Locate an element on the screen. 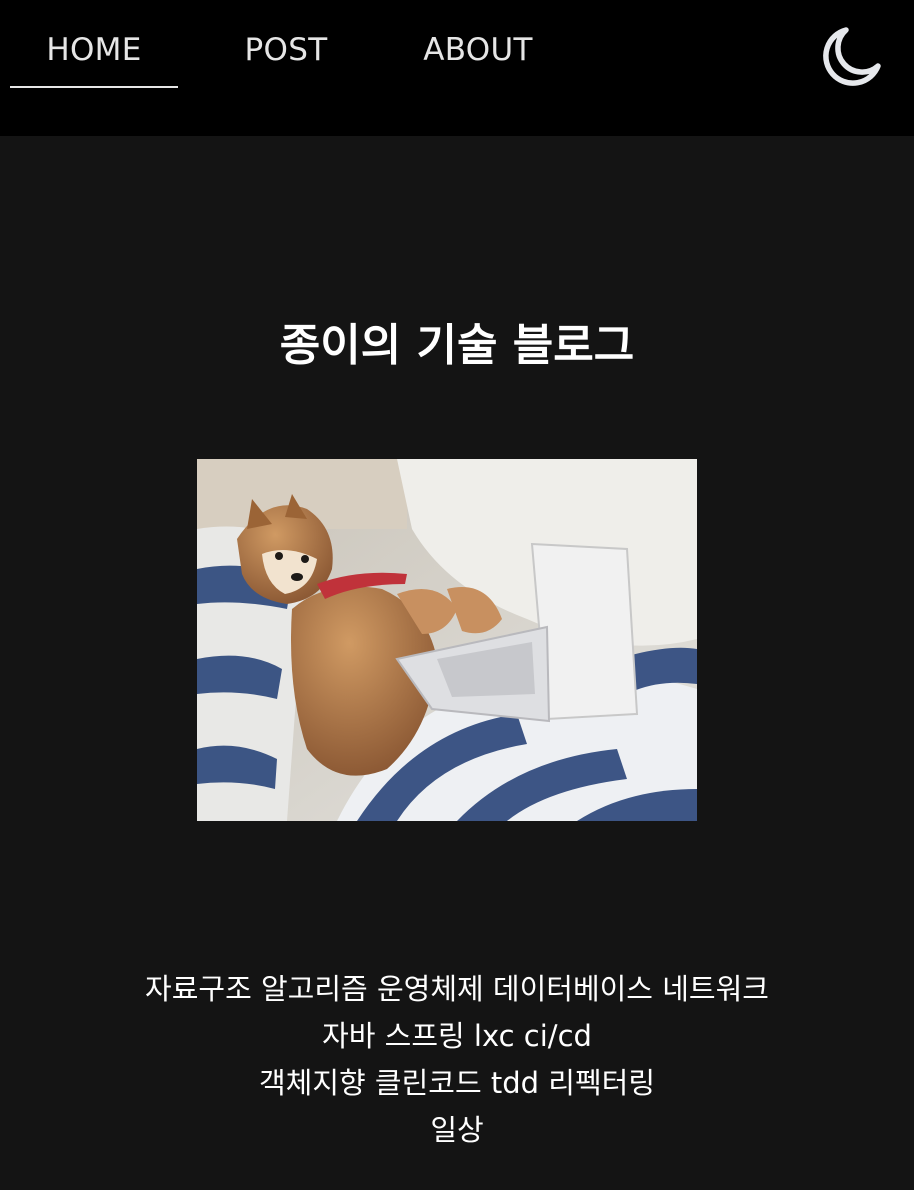 This screenshot has width=914, height=1190. tag-link: 일상 is located at coordinates (456, 1130).